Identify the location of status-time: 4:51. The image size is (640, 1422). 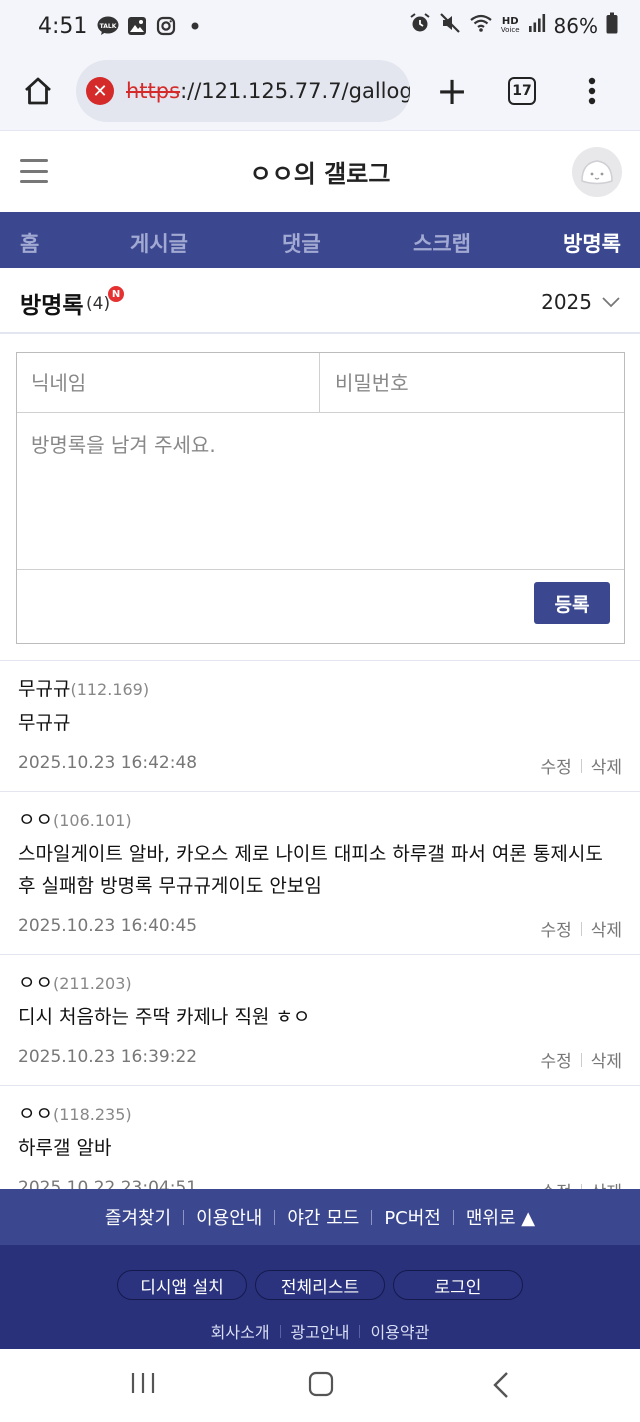
(63, 26).